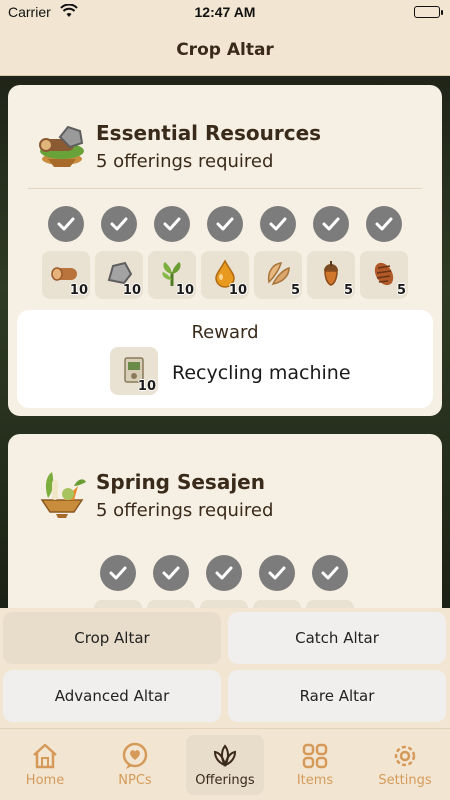  Describe the element at coordinates (62, 143) in the screenshot. I see `wood-stone-altar-icon` at that location.